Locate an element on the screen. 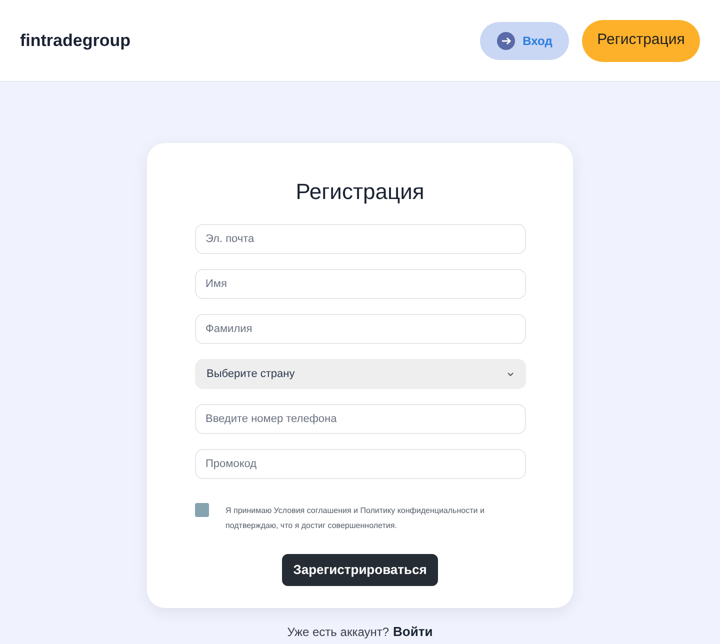 Image resolution: width=720 pixels, height=644 pixels. input-field: Фамилия is located at coordinates (360, 329).